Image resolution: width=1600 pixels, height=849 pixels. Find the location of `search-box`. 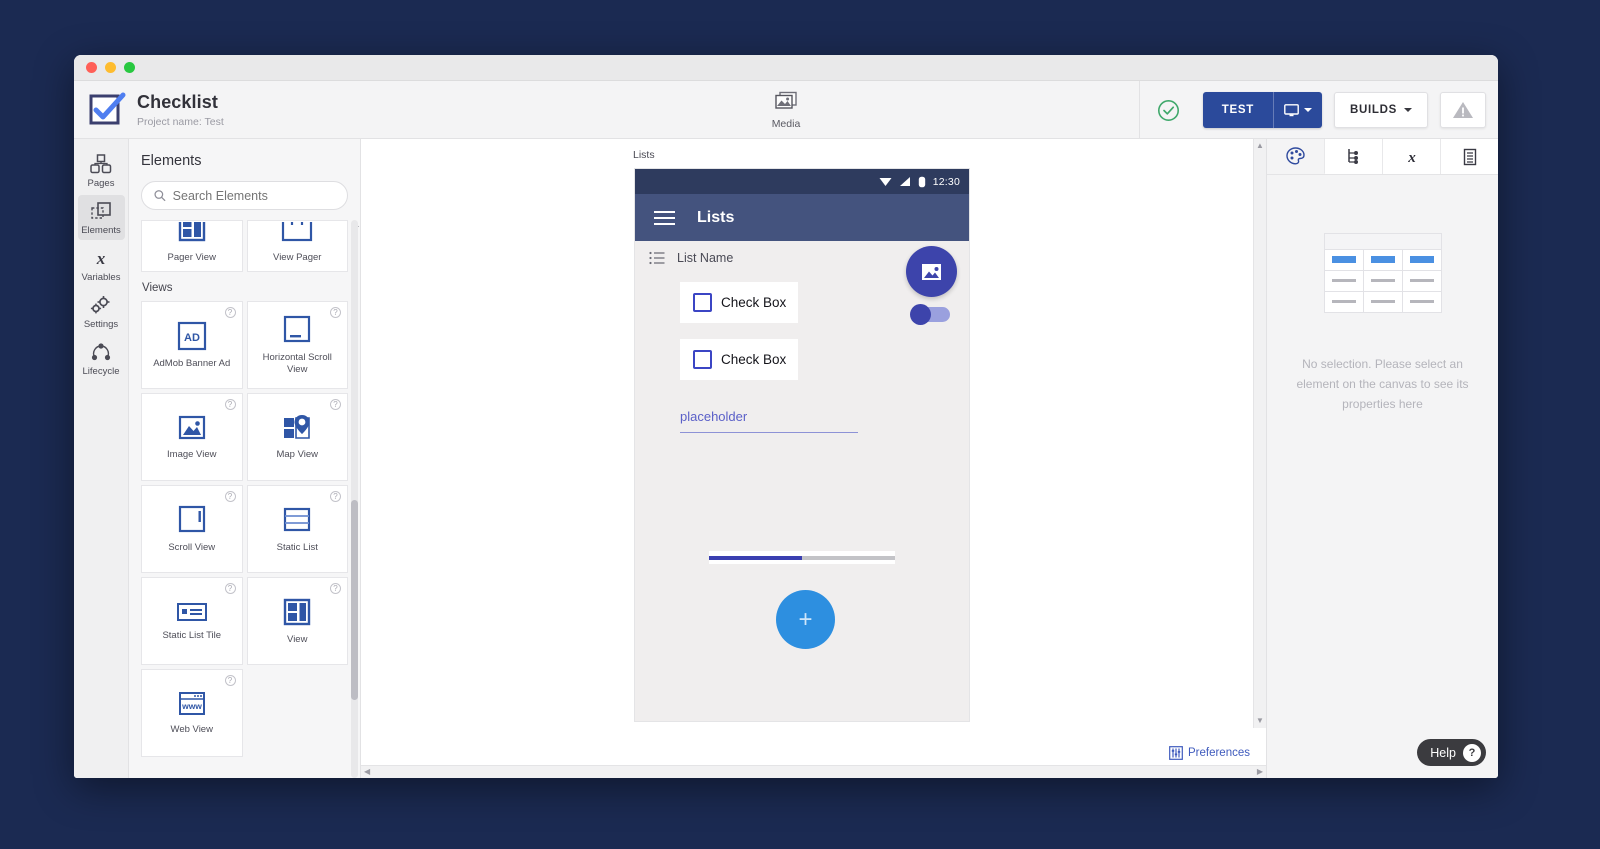

search-box is located at coordinates (244, 195).